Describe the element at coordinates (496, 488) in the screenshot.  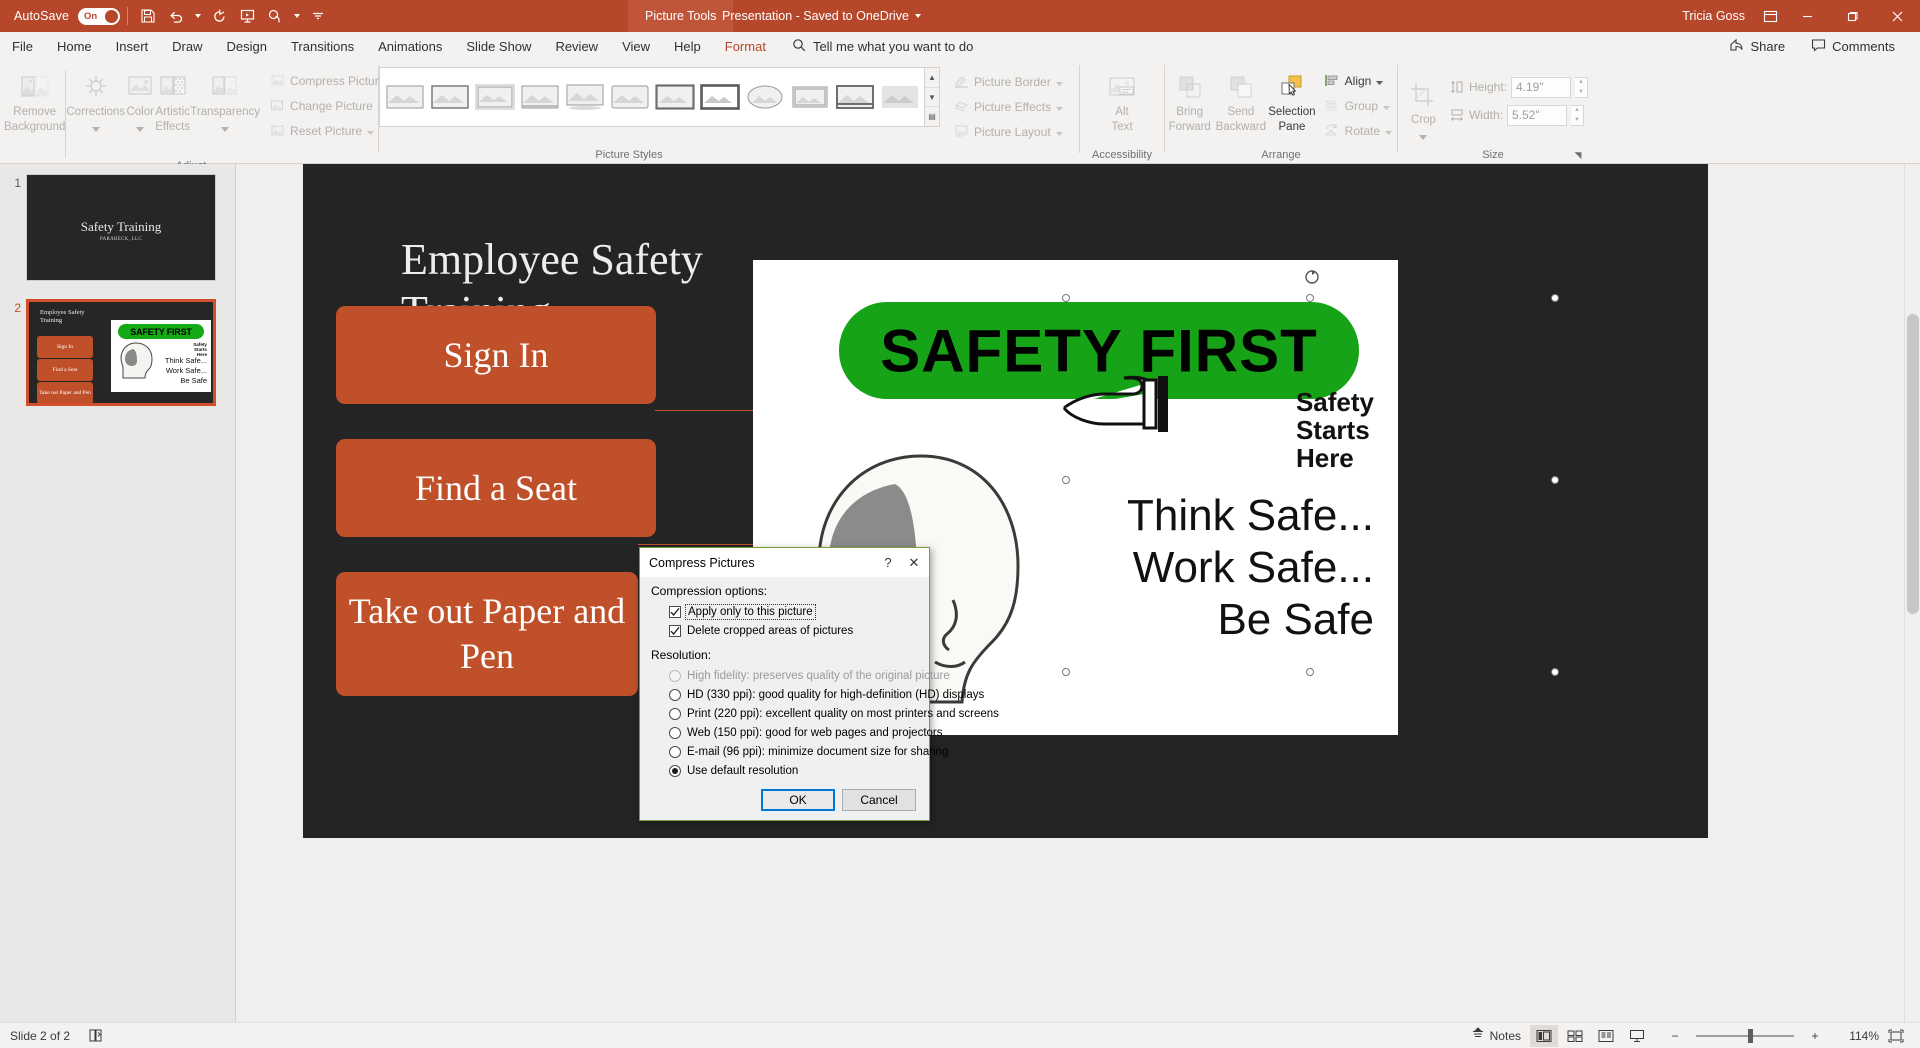
I see `agenda-box-find-a-seat: Find a Seat` at that location.